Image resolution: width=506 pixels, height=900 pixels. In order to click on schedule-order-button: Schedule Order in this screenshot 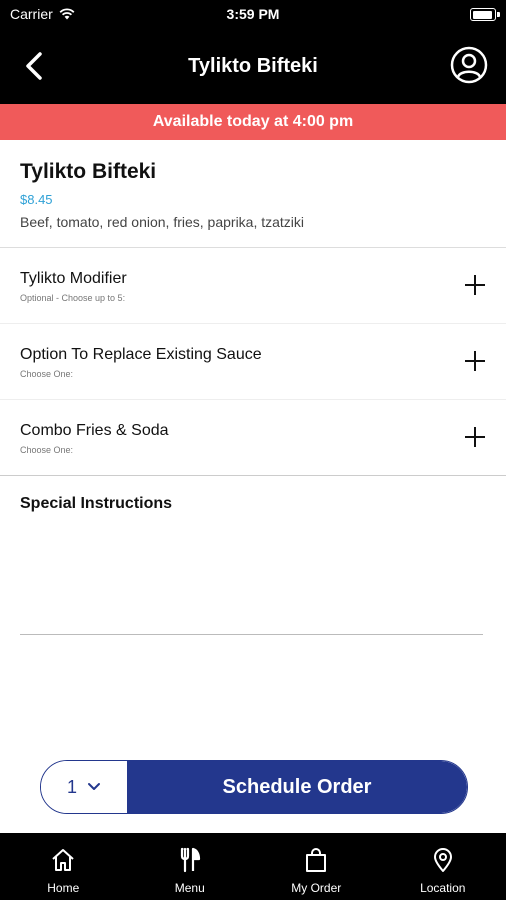, I will do `click(297, 787)`.